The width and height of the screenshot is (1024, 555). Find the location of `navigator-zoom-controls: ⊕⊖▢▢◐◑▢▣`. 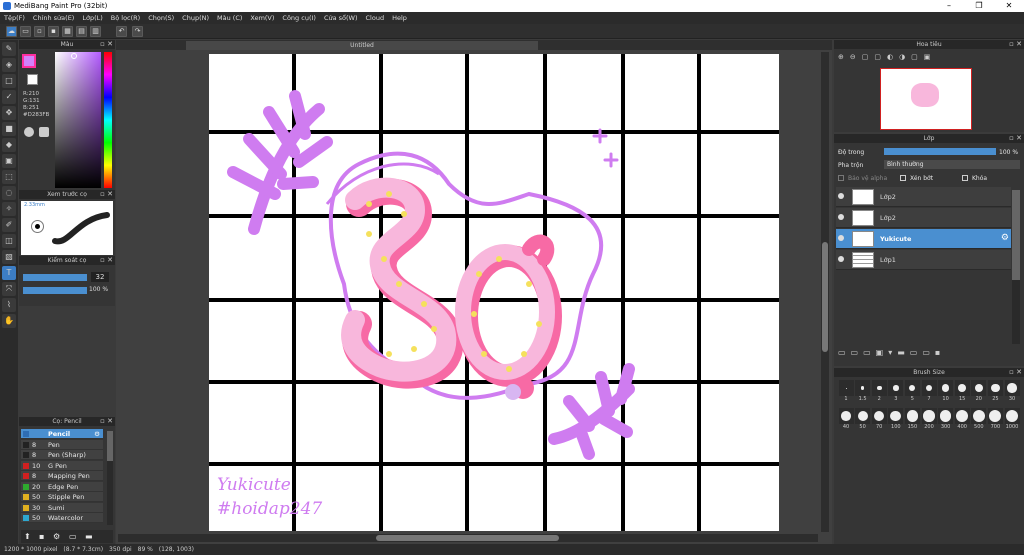

navigator-zoom-controls: ⊕⊖▢▢◐◑▢▣ is located at coordinates (887, 57).